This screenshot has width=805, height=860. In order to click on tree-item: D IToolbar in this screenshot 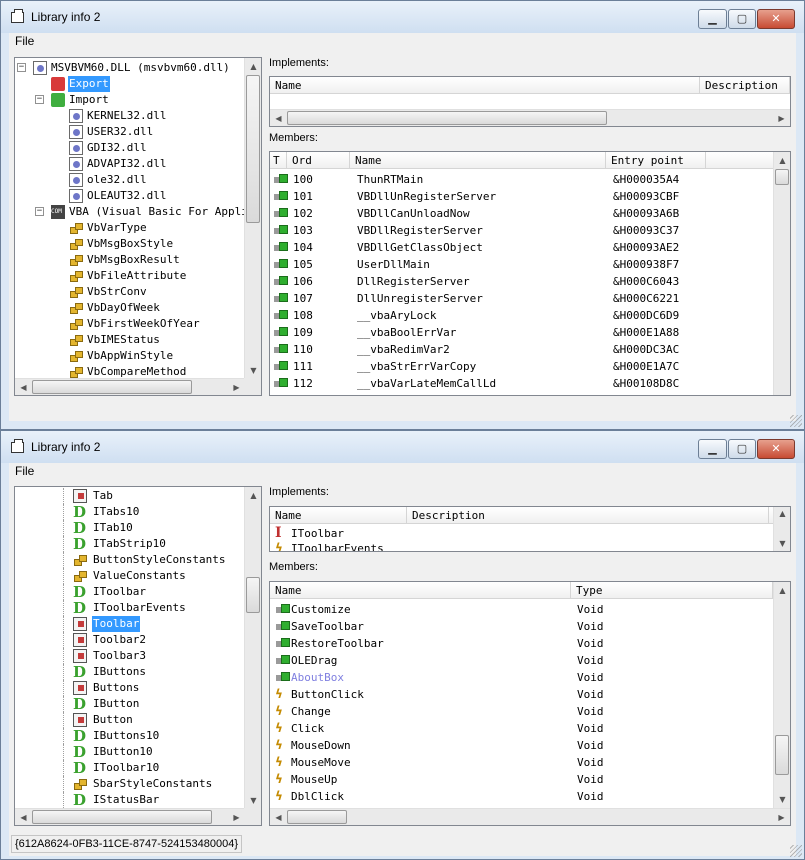, I will do `click(130, 592)`.